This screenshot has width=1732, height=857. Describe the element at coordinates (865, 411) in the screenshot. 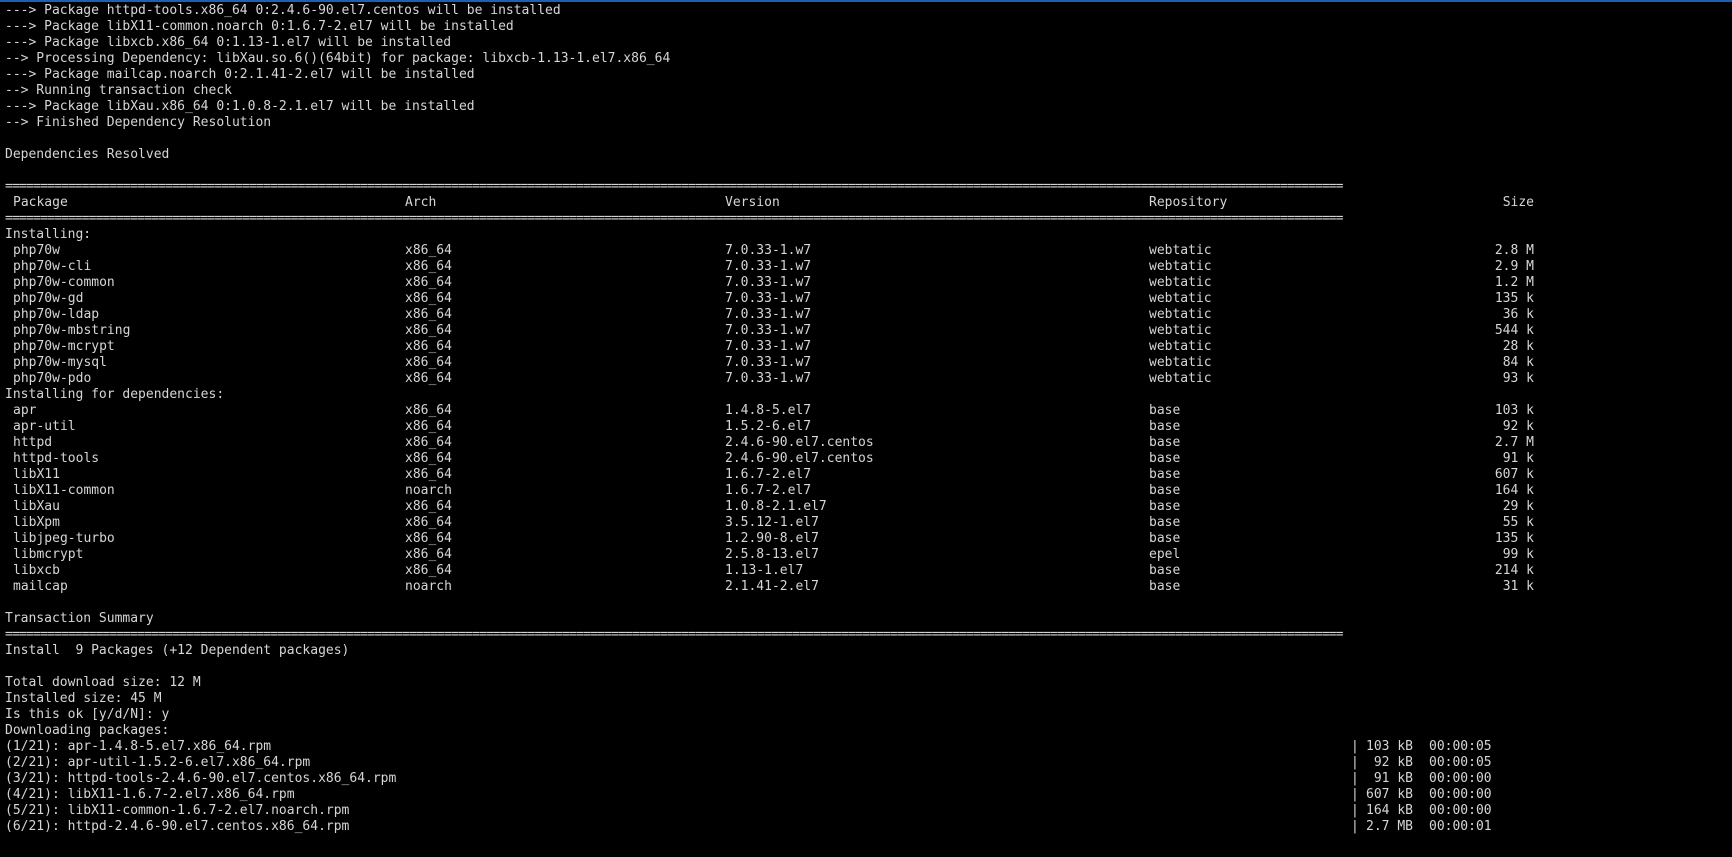

I see `table-row: apr x86_64 1.4.8-5.el7 base 103 k` at that location.